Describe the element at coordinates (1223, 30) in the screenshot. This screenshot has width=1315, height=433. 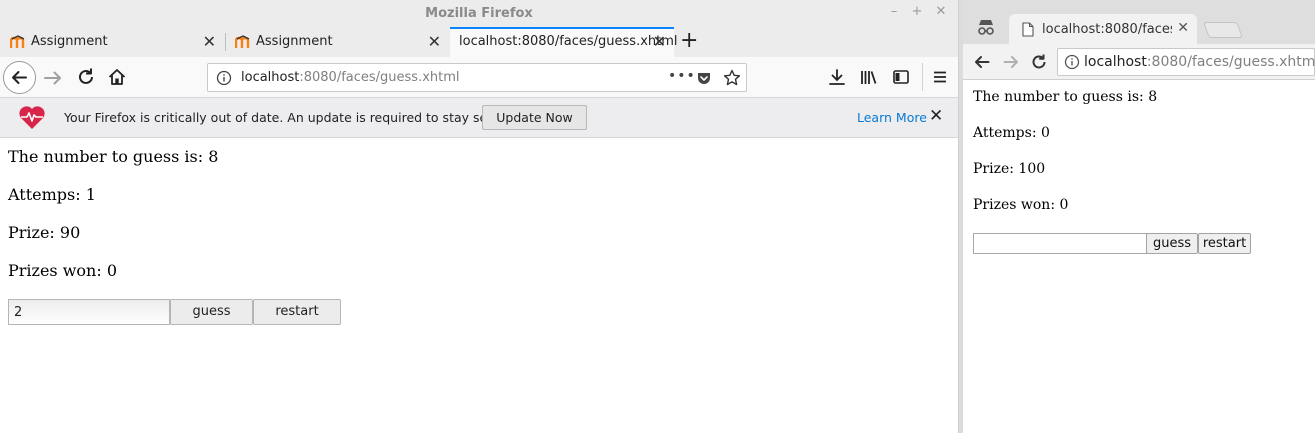
I see `new-tab-button` at that location.